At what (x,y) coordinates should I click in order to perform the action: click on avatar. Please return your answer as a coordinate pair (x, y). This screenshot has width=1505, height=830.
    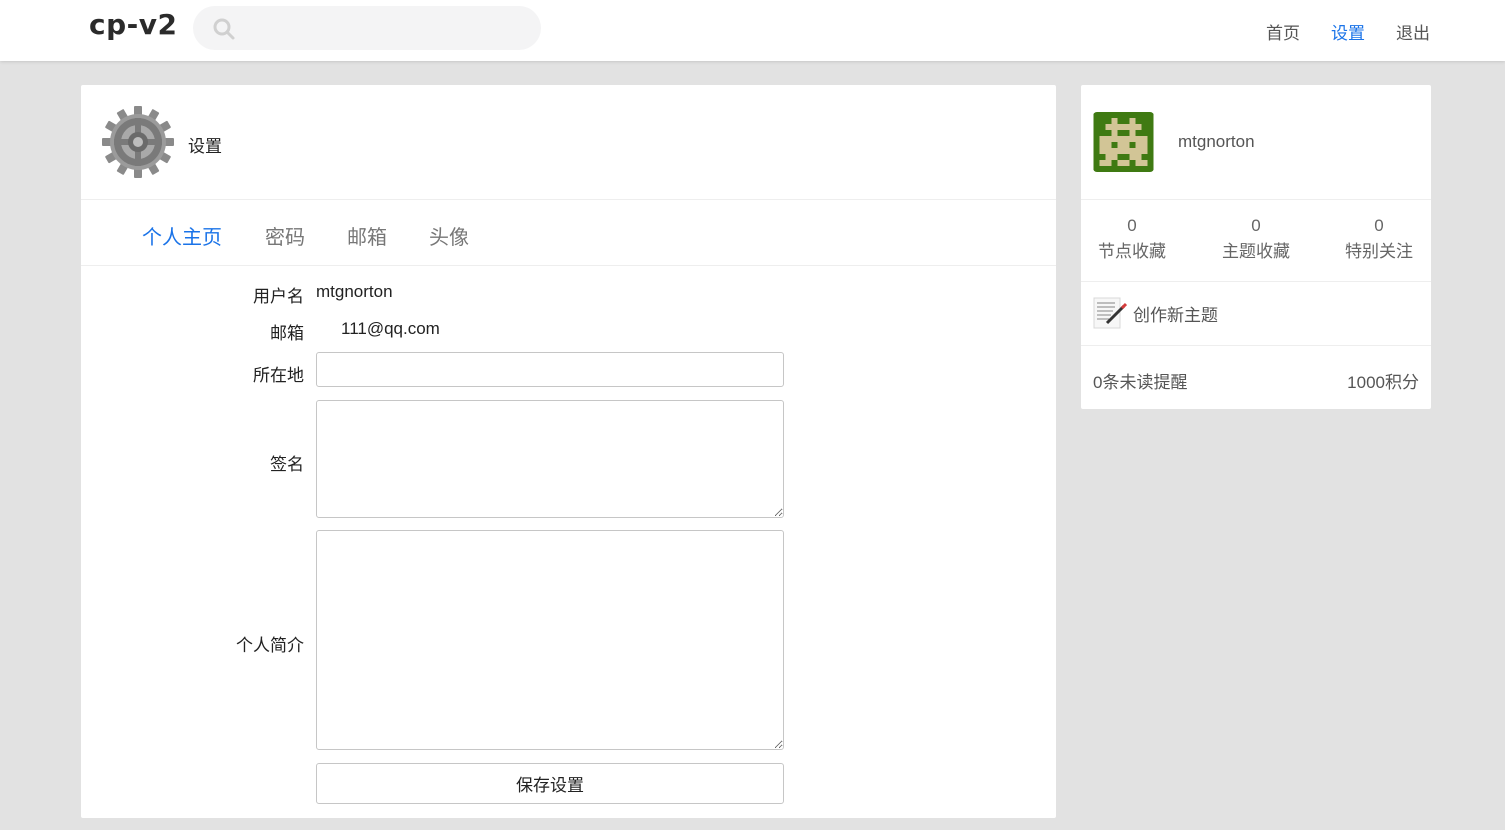
    Looking at the image, I should click on (1123, 142).